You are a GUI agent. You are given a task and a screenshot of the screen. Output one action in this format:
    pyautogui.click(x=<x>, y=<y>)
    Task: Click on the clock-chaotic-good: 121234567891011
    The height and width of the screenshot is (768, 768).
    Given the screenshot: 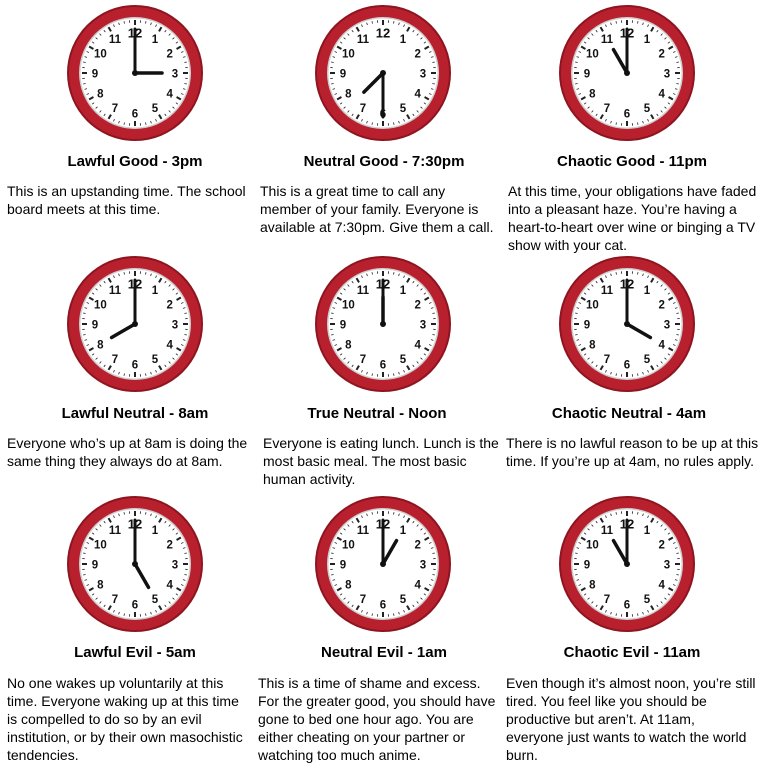 What is the action you would take?
    pyautogui.click(x=627, y=73)
    